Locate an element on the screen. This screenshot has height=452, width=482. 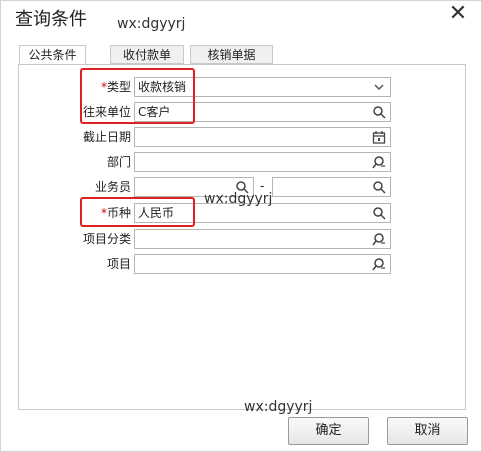
project-category-field is located at coordinates (262, 239).